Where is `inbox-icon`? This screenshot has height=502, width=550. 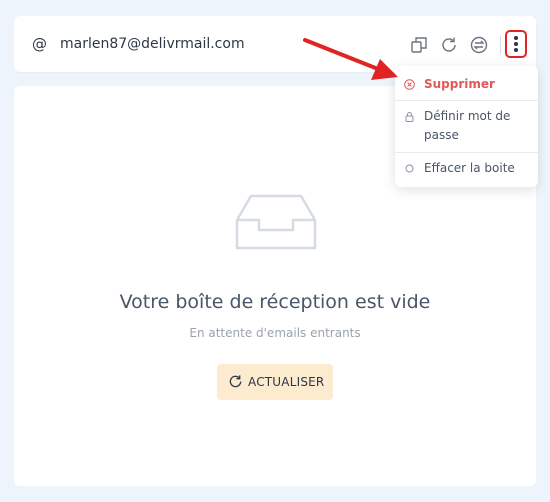
inbox-icon is located at coordinates (276, 222).